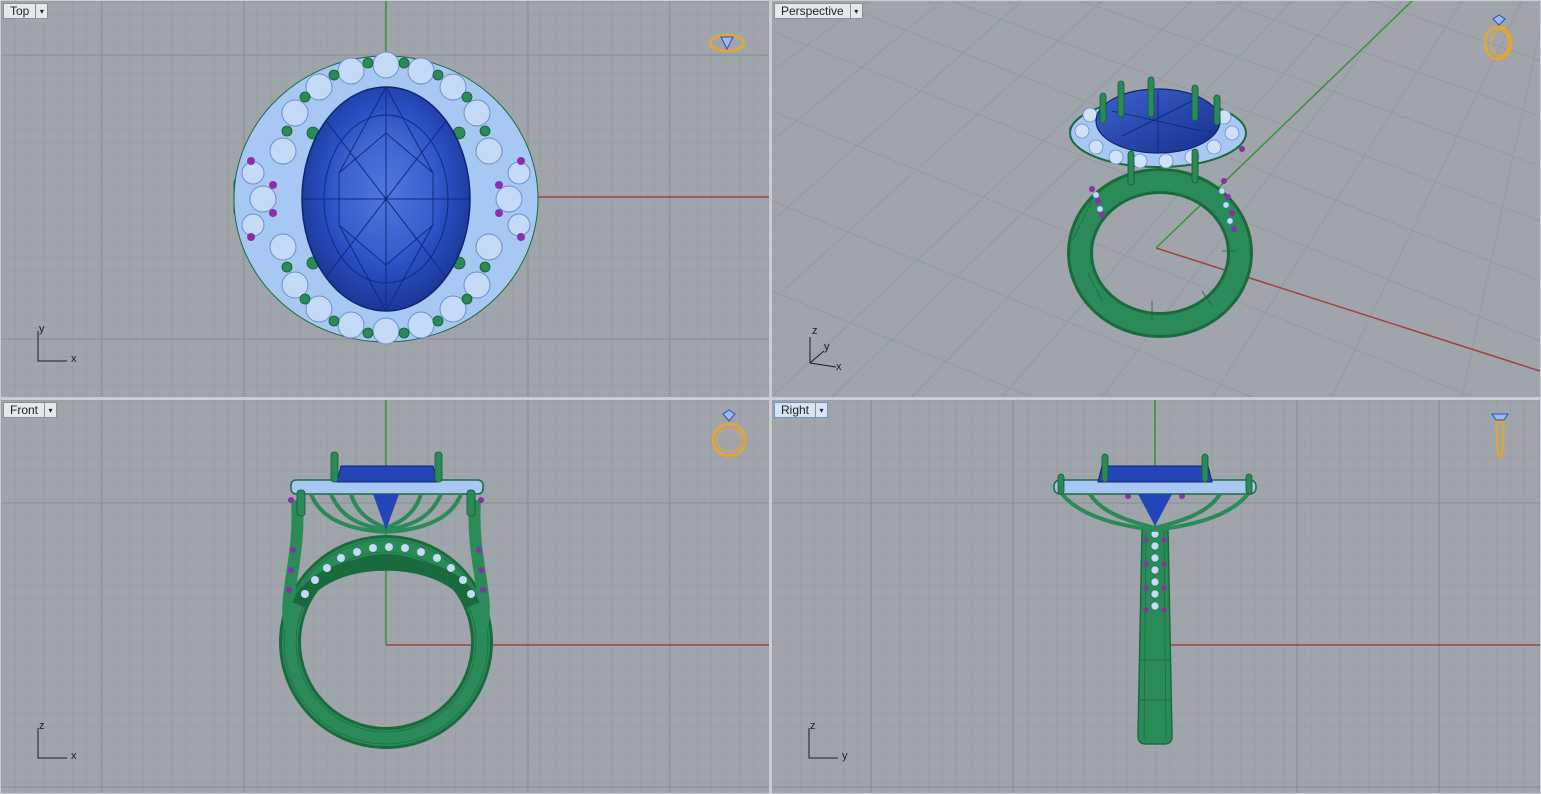 The image size is (1541, 794). I want to click on viewport-title-perspective: Perspective, so click(812, 11).